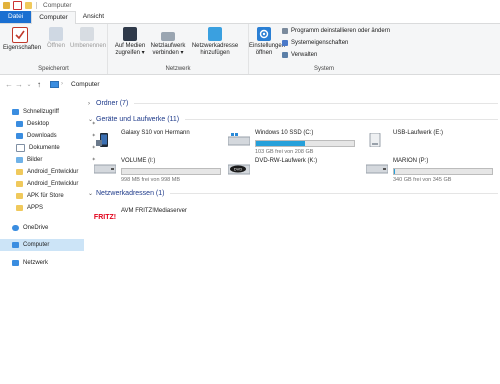  I want to click on sidebar-item-documents: Dokumente ✦, so click(50, 148).